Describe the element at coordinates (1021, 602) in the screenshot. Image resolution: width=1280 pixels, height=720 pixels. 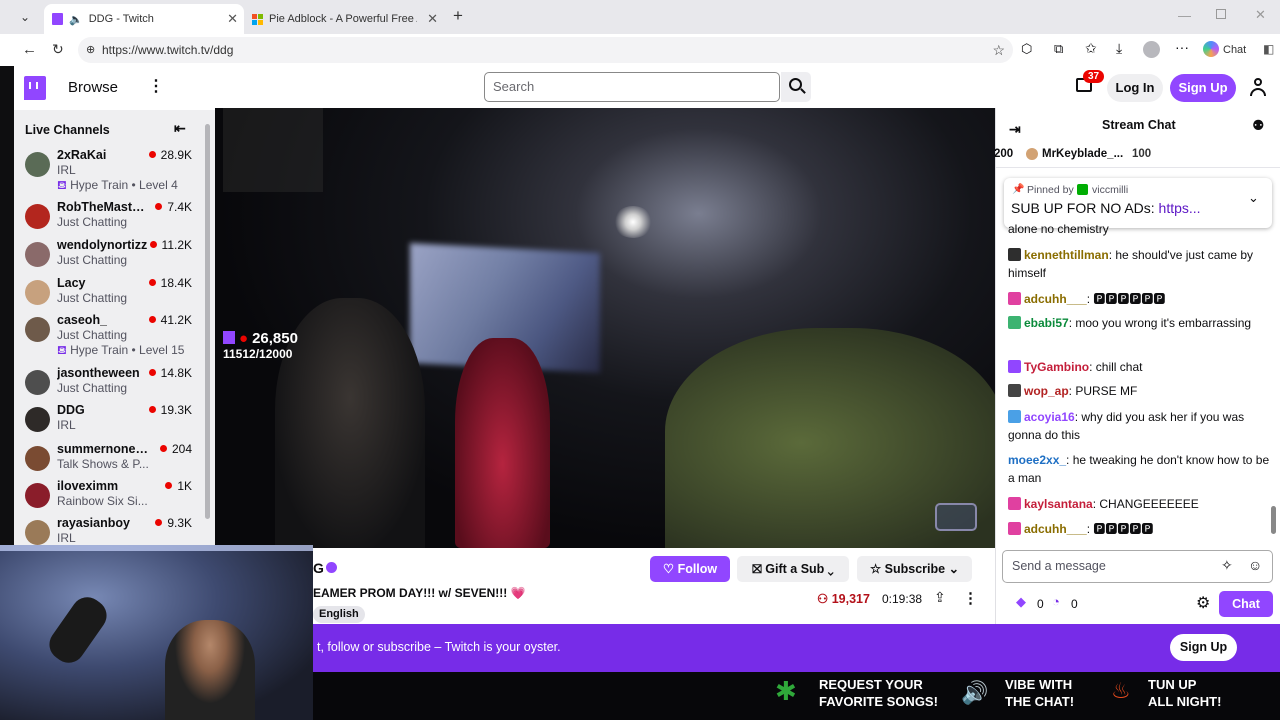
I see `bits-icon: ◆` at that location.